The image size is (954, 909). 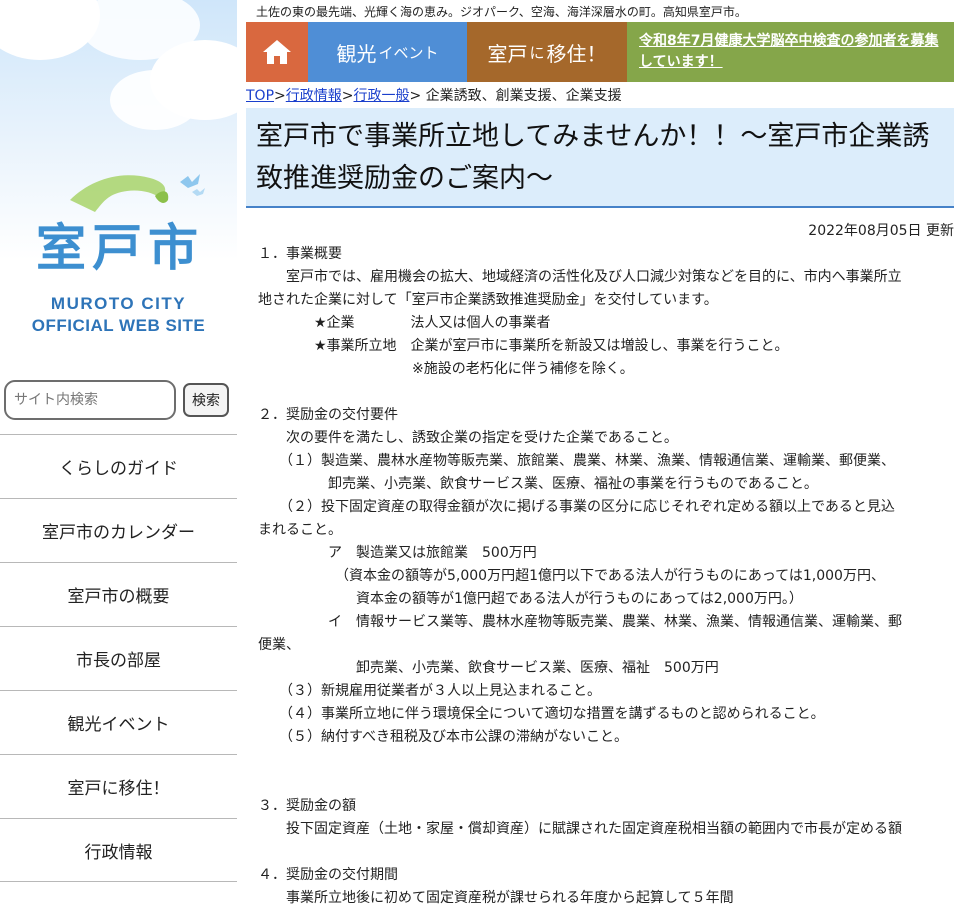 I want to click on updated-date: 2022年08月05日 更新, so click(x=881, y=231).